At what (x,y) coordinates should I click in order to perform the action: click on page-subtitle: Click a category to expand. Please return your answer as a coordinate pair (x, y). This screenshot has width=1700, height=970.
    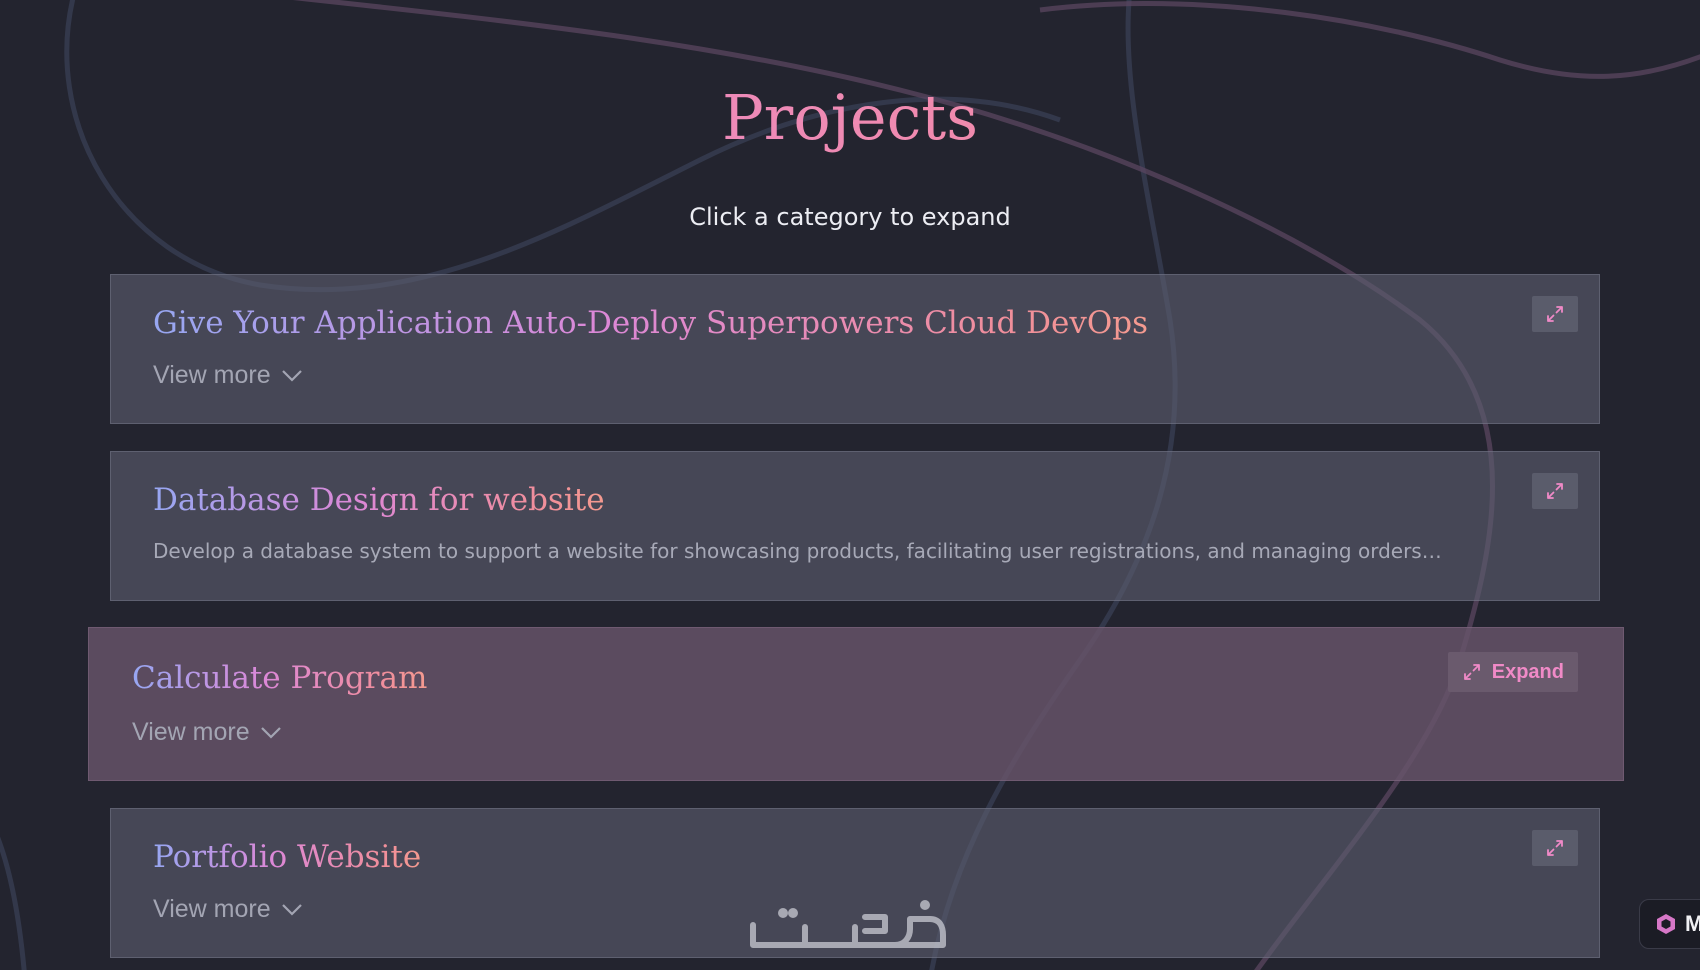
    Looking at the image, I should click on (850, 217).